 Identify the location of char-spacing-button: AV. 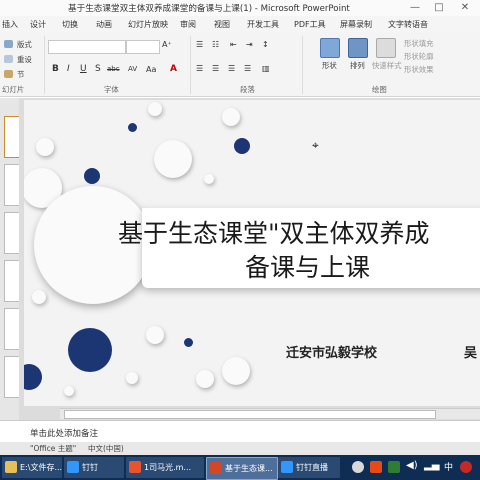
(132, 69).